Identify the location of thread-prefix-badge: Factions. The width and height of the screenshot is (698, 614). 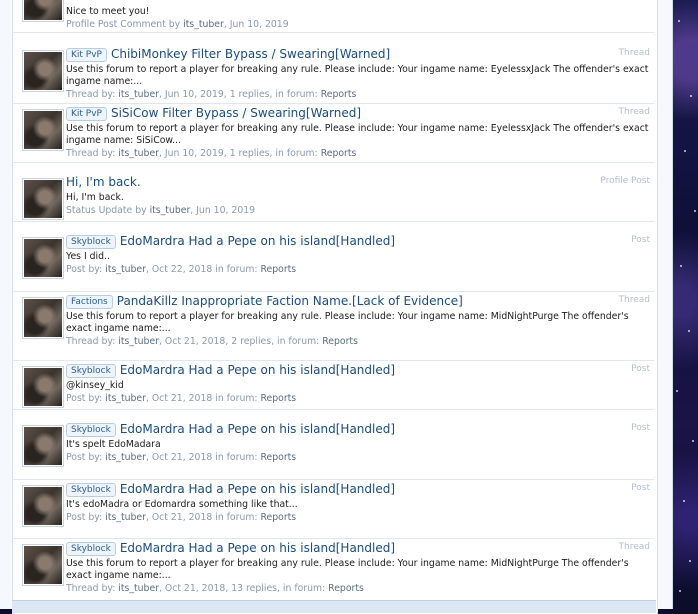
(89, 302).